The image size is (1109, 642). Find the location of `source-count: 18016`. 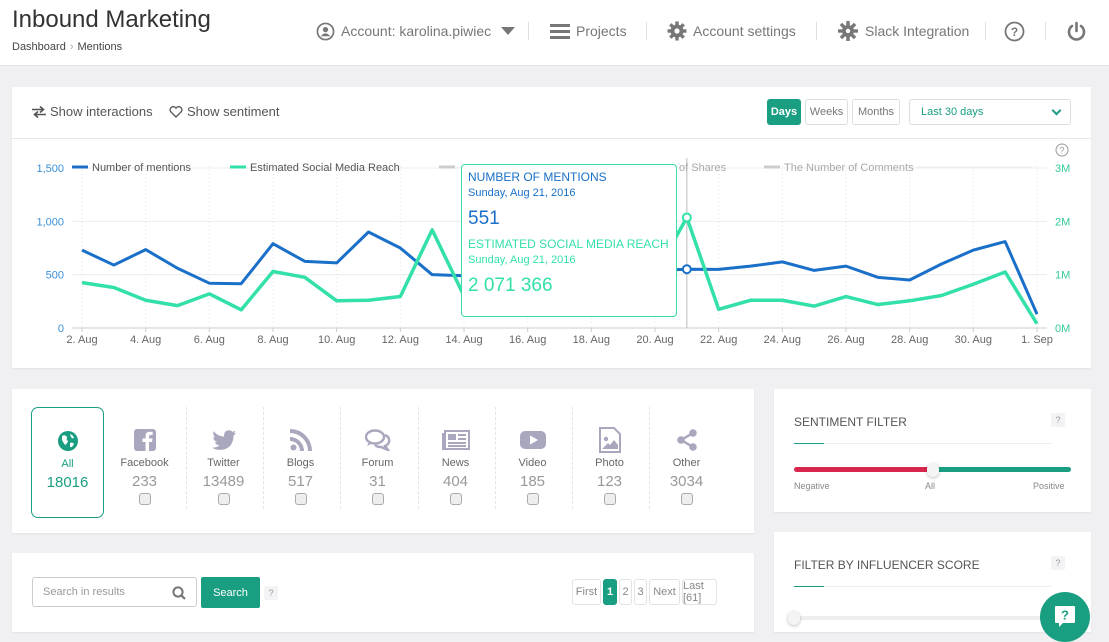

source-count: 18016 is located at coordinates (67, 482).